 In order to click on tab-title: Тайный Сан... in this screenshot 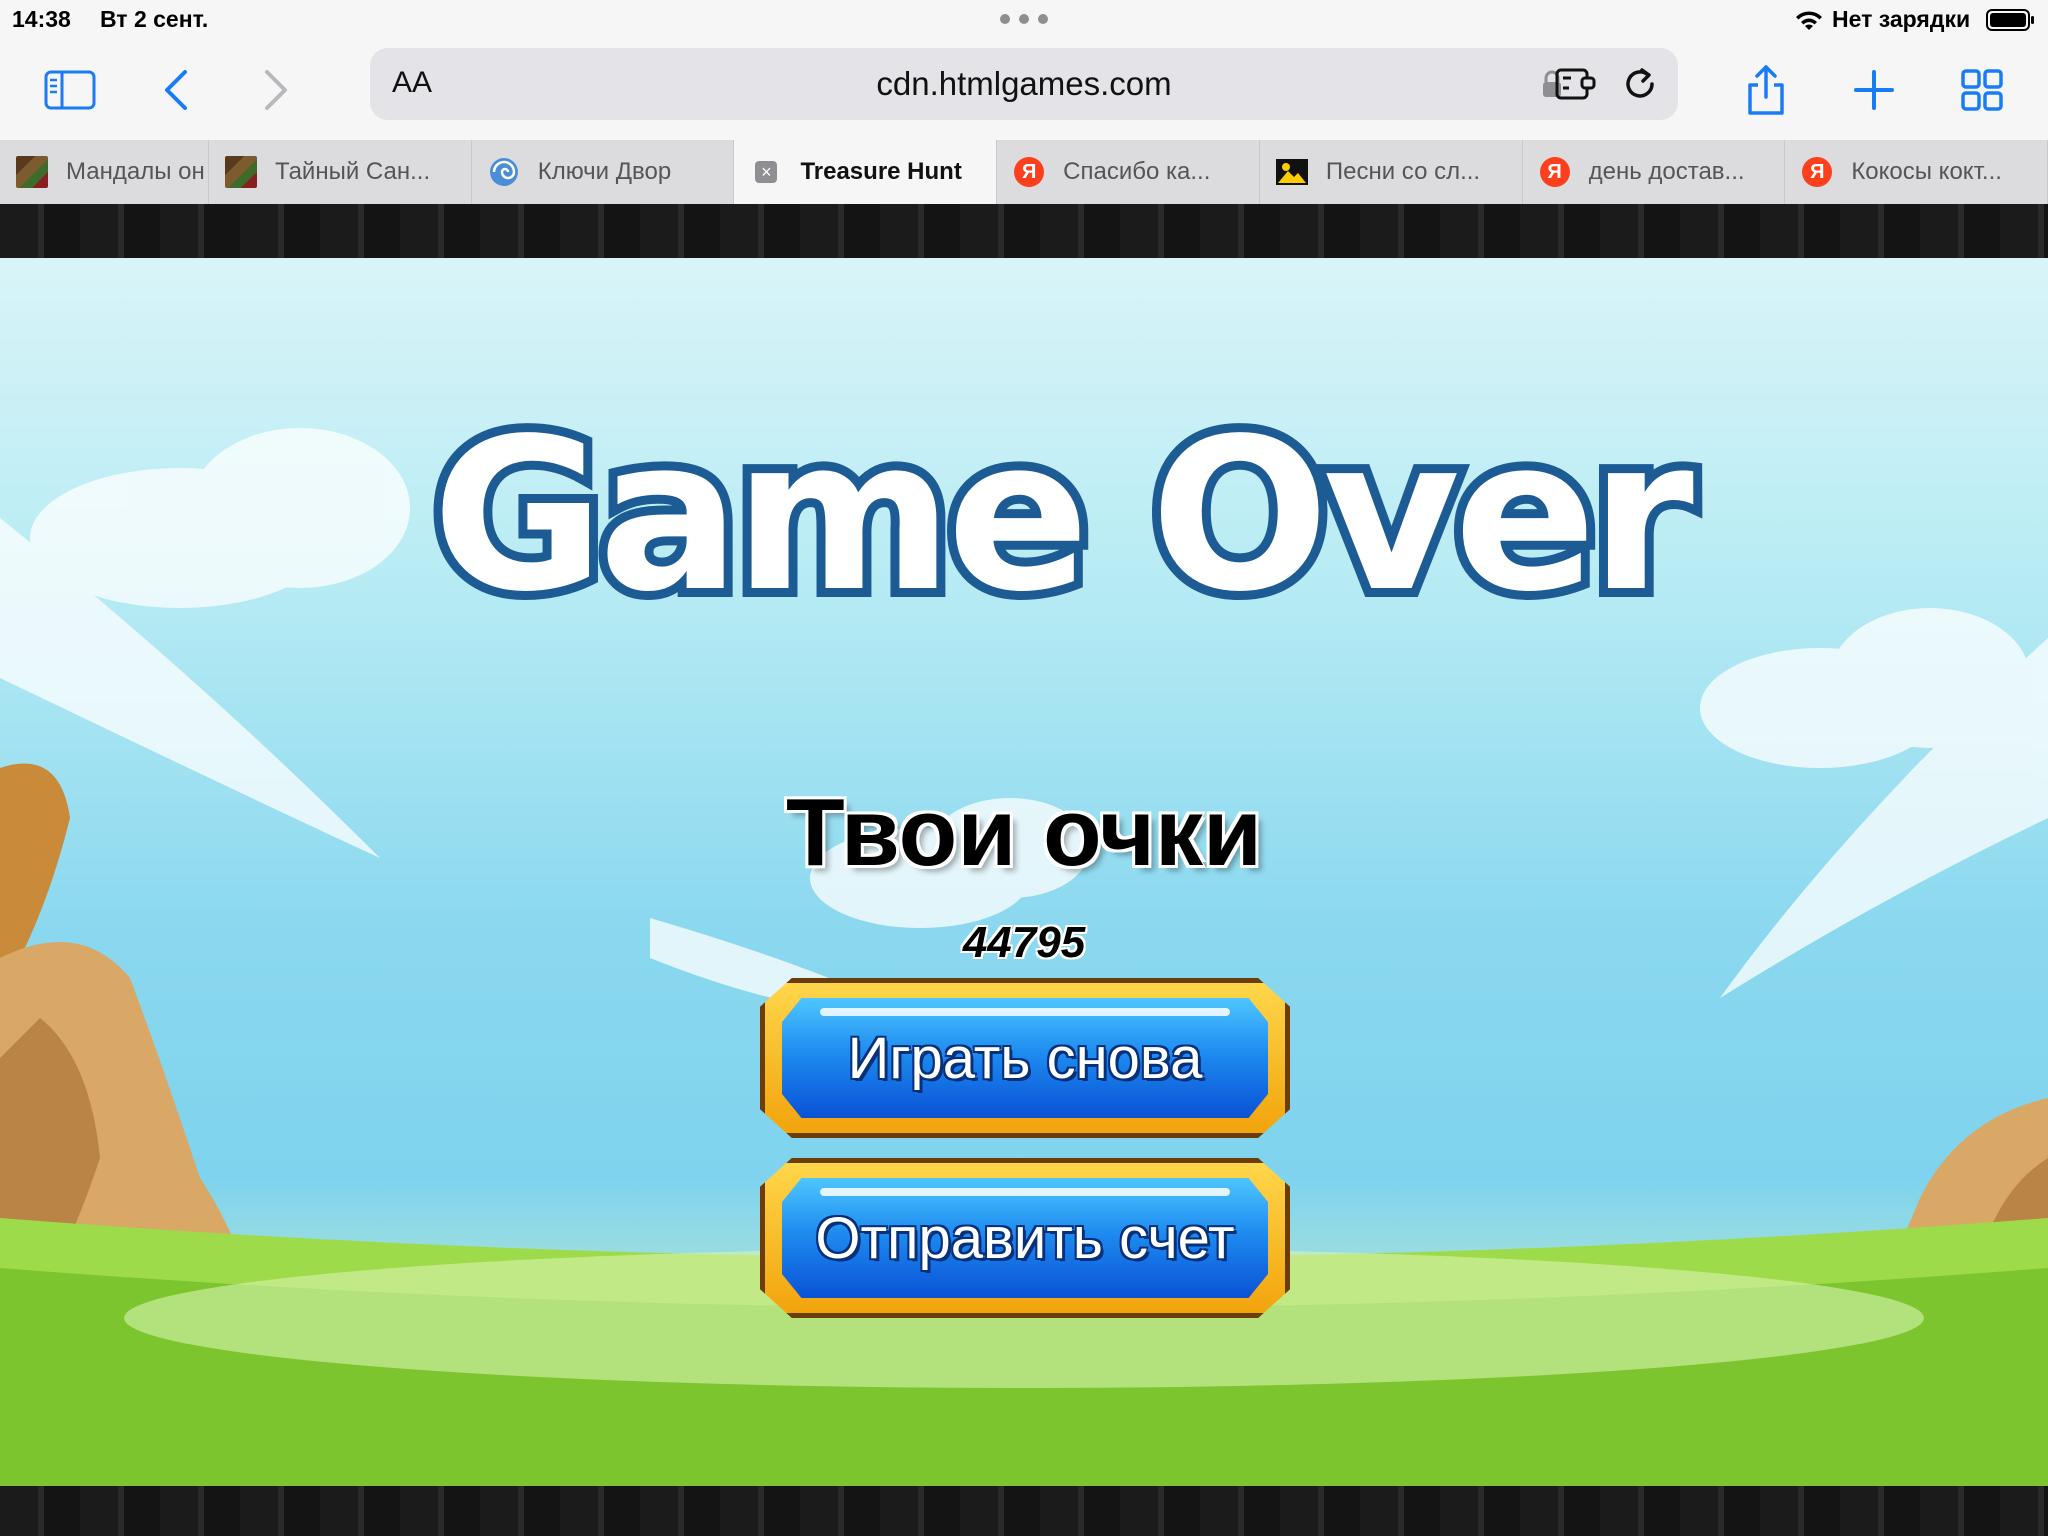, I will do `click(353, 171)`.